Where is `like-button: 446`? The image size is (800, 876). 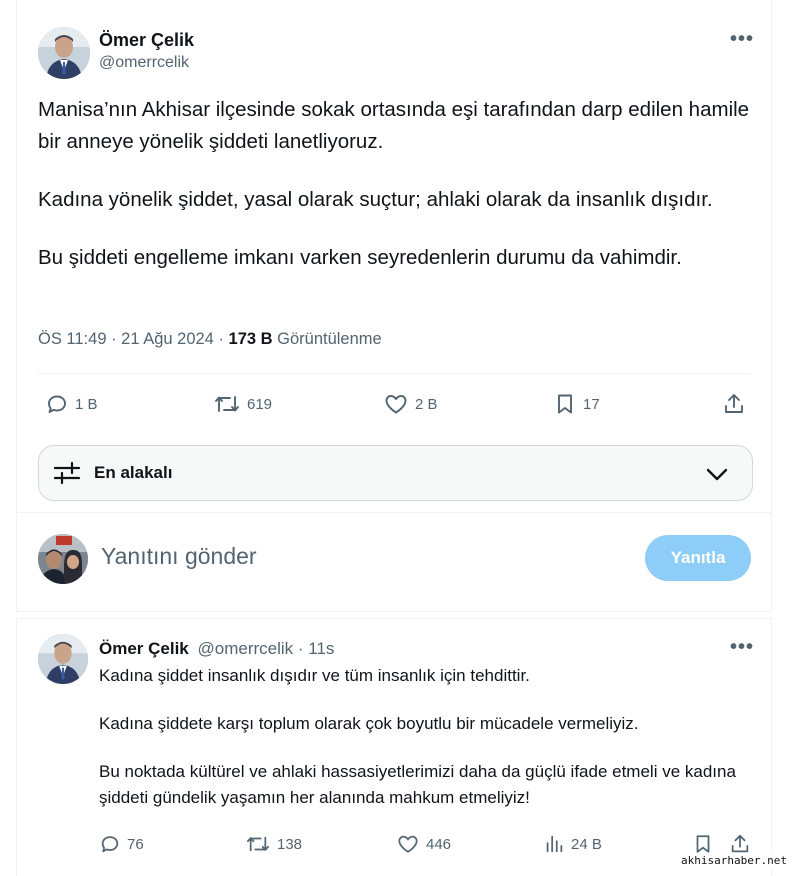 like-button: 446 is located at coordinates (423, 844).